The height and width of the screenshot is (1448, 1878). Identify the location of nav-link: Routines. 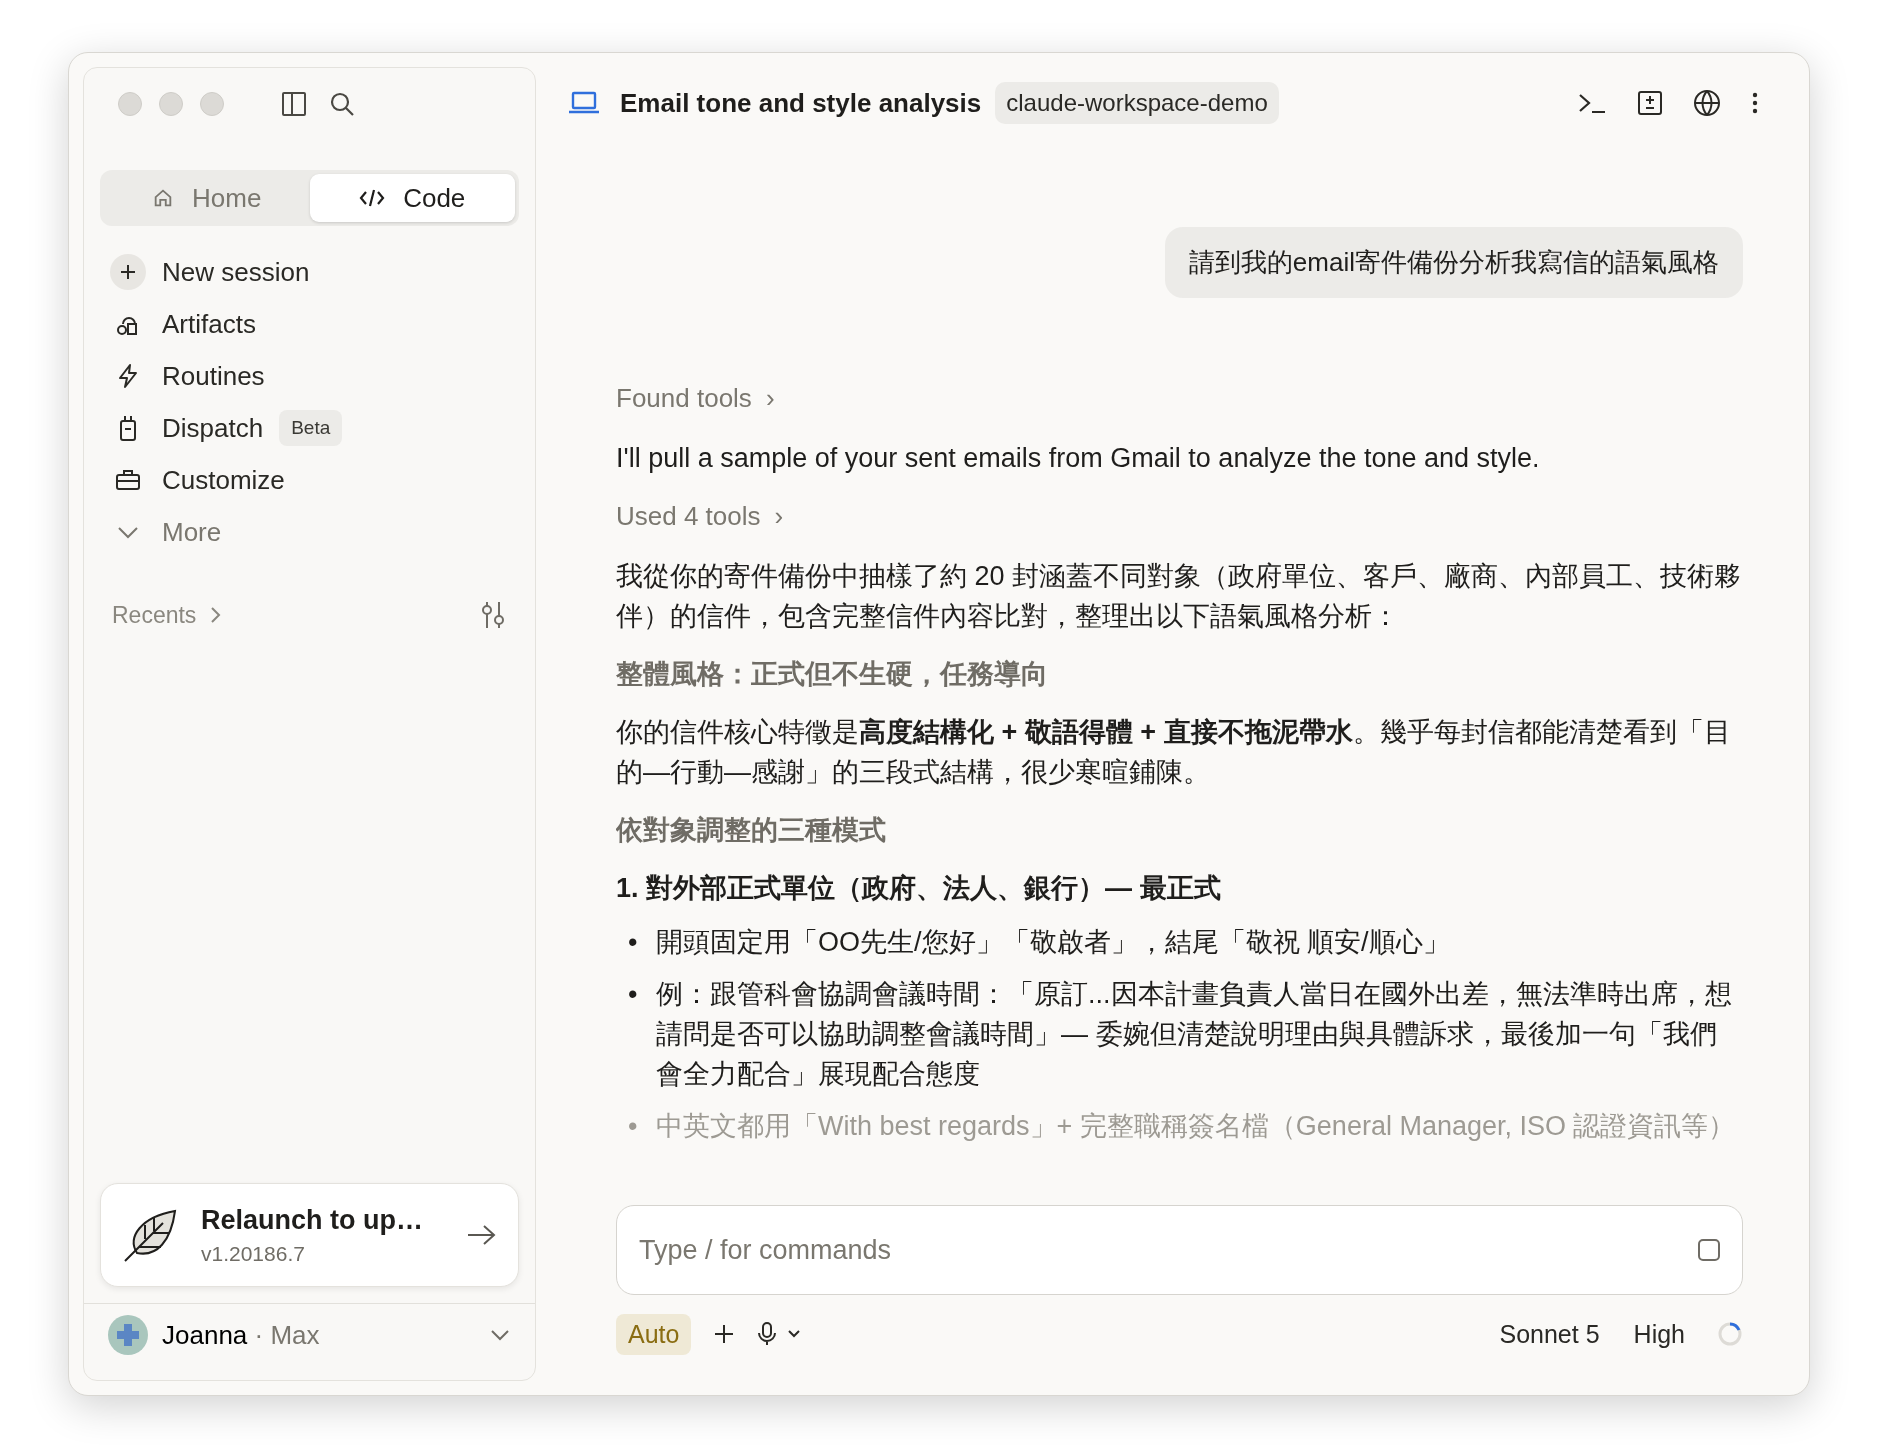
(213, 376).